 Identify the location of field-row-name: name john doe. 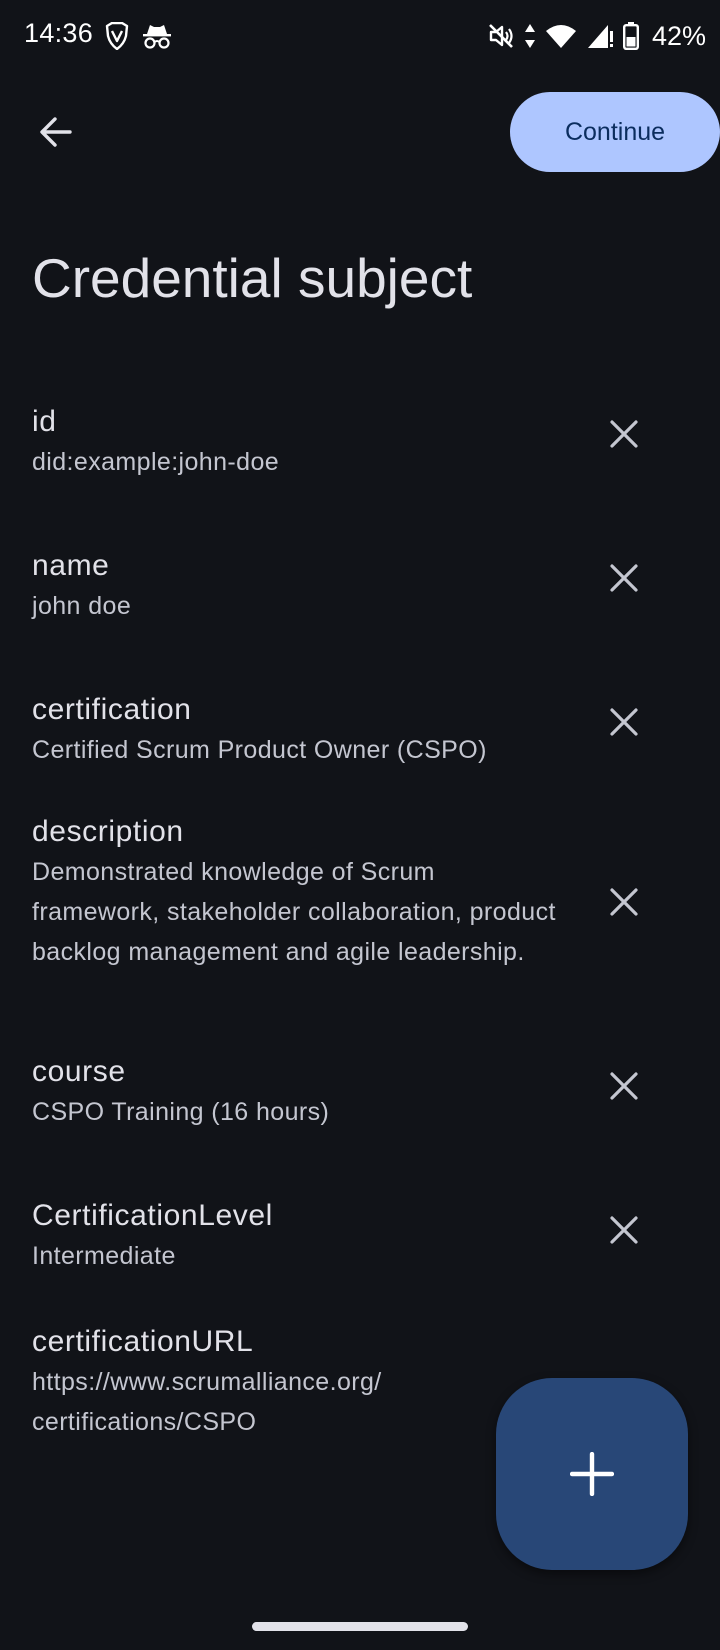
(360, 606).